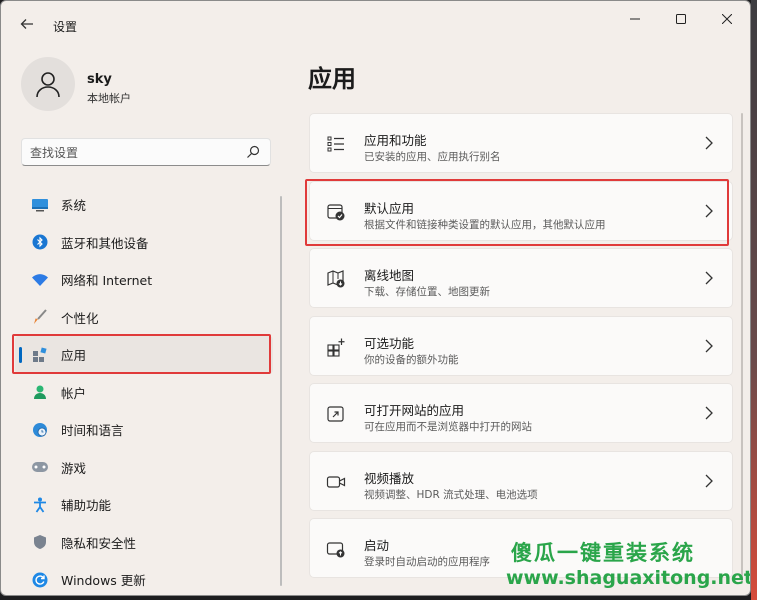 The width and height of the screenshot is (757, 600). Describe the element at coordinates (389, 343) in the screenshot. I see `card-title: 可选功能` at that location.